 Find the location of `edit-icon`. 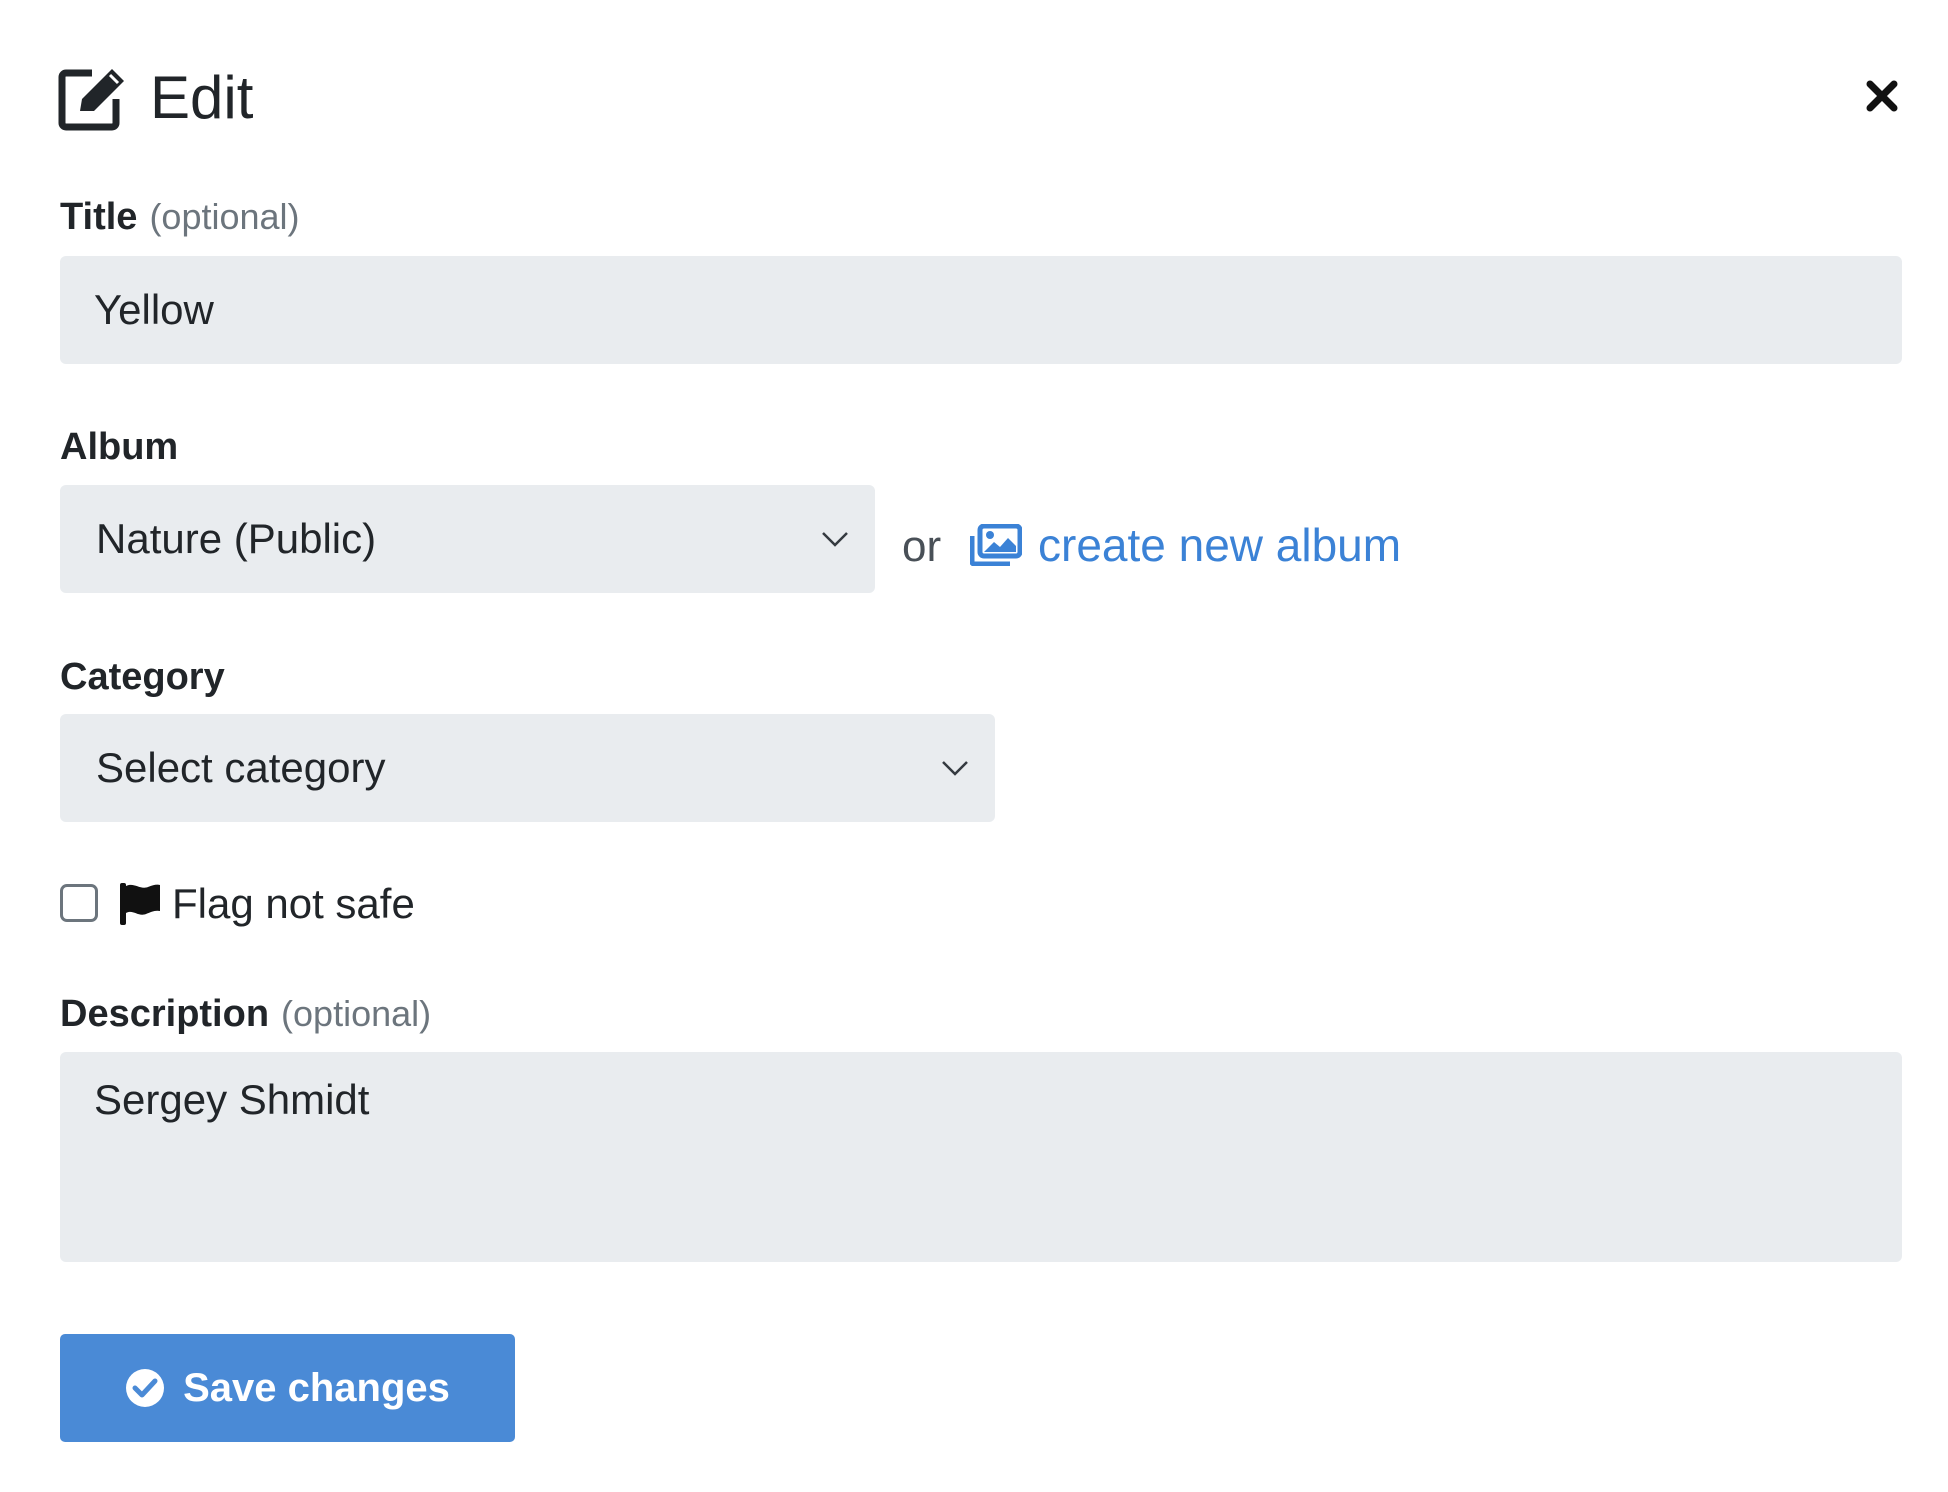

edit-icon is located at coordinates (91, 99).